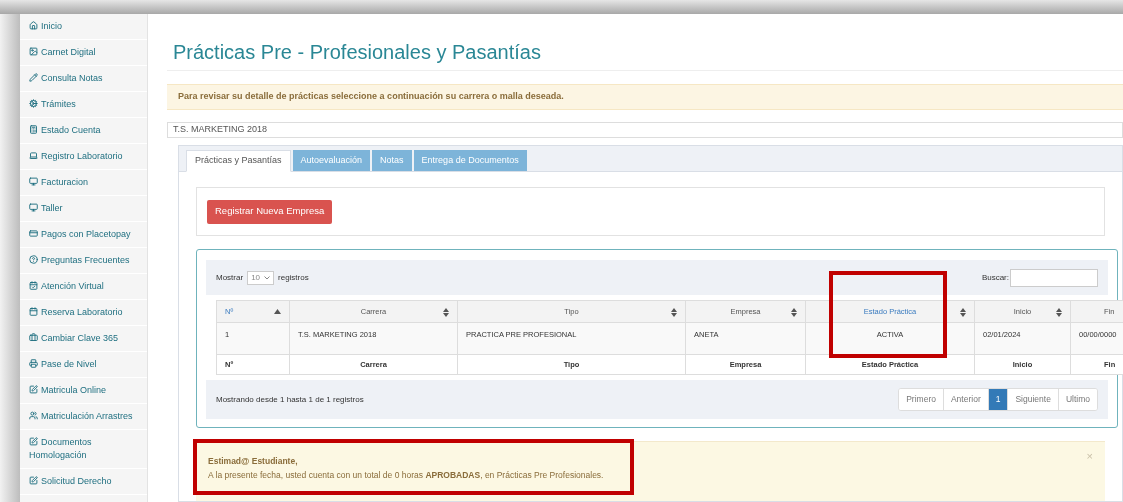  I want to click on career-select: T.S. MARKETING 2018, so click(645, 129).